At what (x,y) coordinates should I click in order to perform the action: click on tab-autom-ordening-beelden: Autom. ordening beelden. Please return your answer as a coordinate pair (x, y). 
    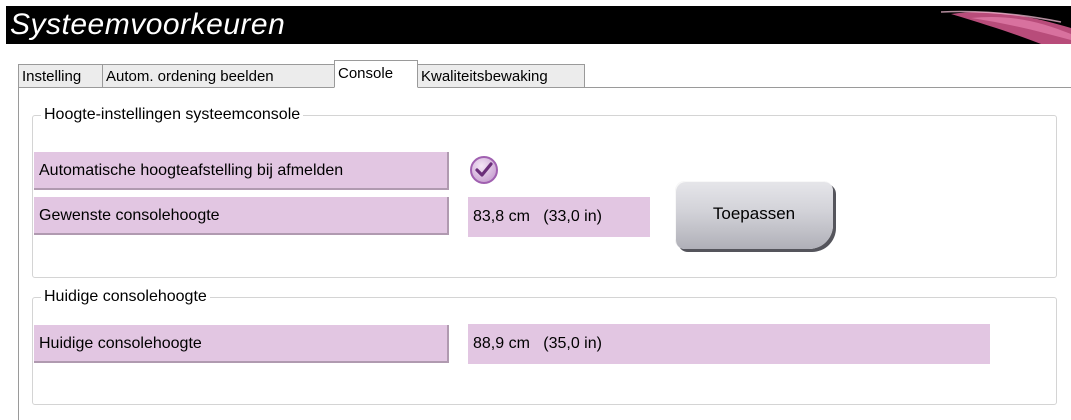
    Looking at the image, I should click on (226, 76).